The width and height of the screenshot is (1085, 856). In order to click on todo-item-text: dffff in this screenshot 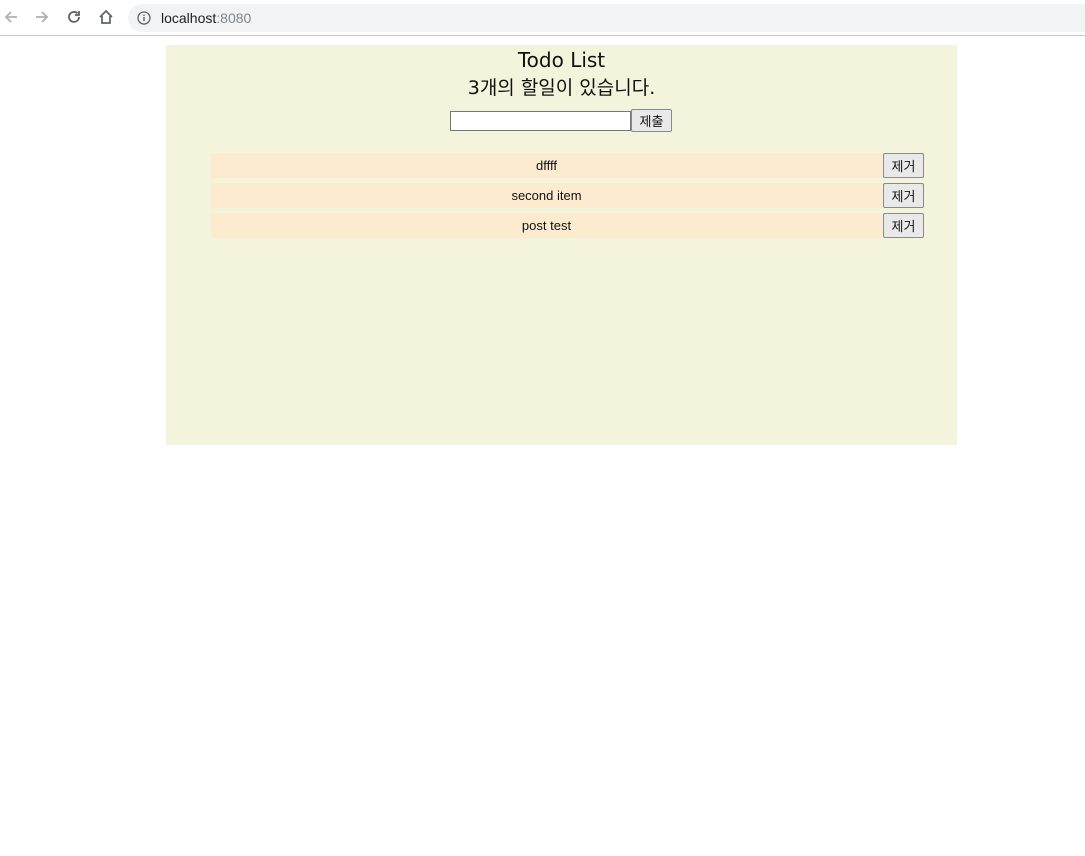, I will do `click(546, 165)`.